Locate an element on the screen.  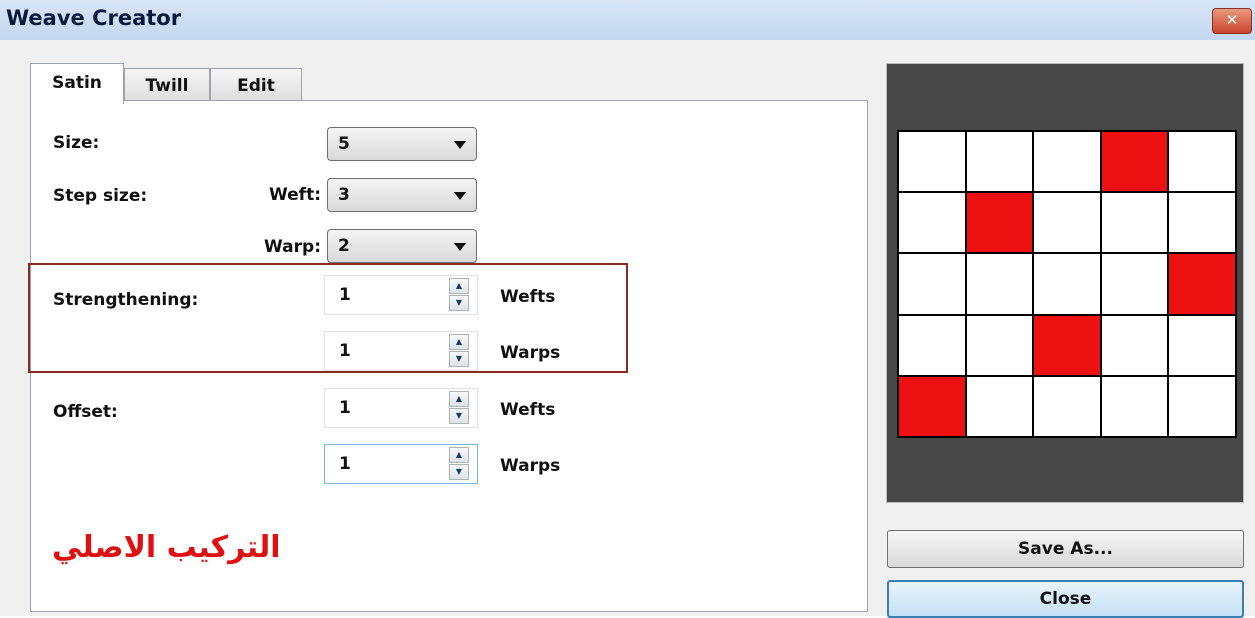
step-size-label: Step size: is located at coordinates (100, 196).